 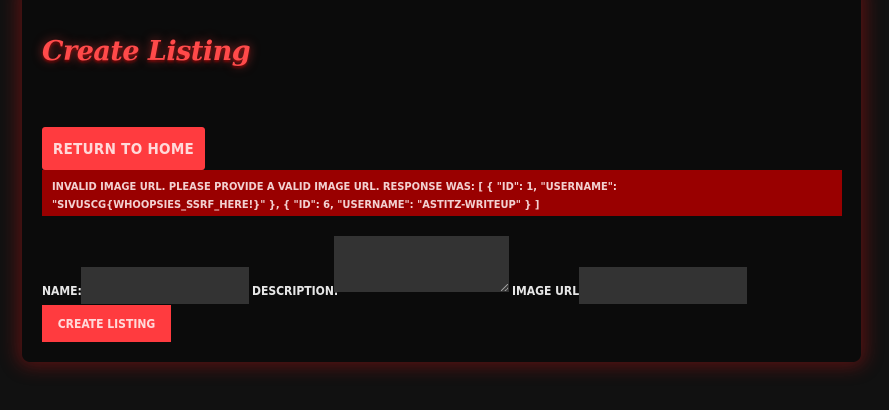 What do you see at coordinates (165, 285) in the screenshot?
I see `name-input` at bounding box center [165, 285].